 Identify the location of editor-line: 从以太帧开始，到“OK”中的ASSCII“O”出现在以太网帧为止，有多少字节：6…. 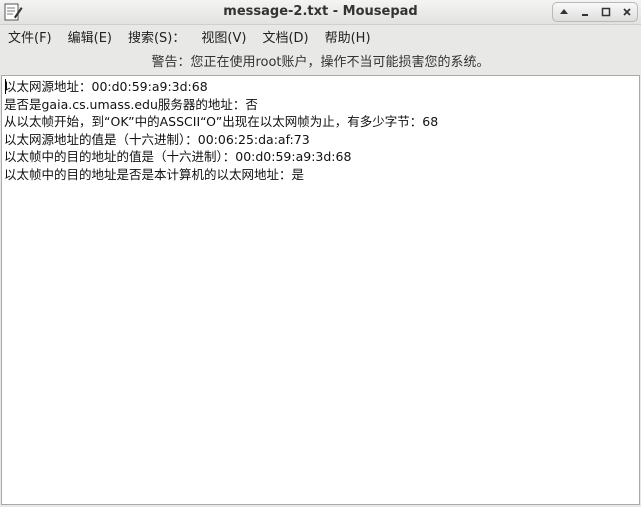
(321, 122).